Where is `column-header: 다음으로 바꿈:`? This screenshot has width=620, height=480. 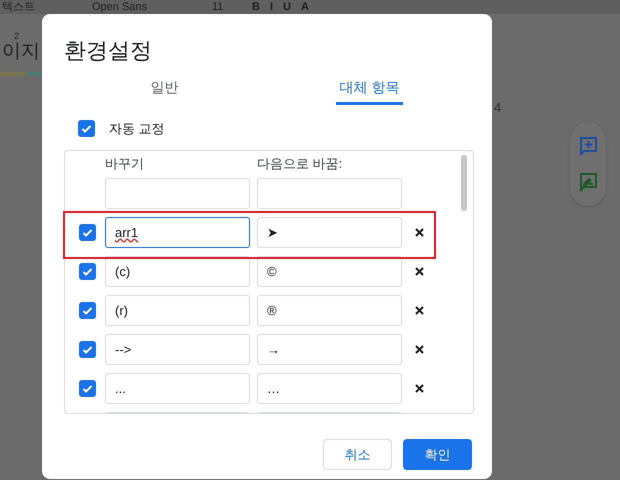
column-header: 다음으로 바꿈: is located at coordinates (300, 163).